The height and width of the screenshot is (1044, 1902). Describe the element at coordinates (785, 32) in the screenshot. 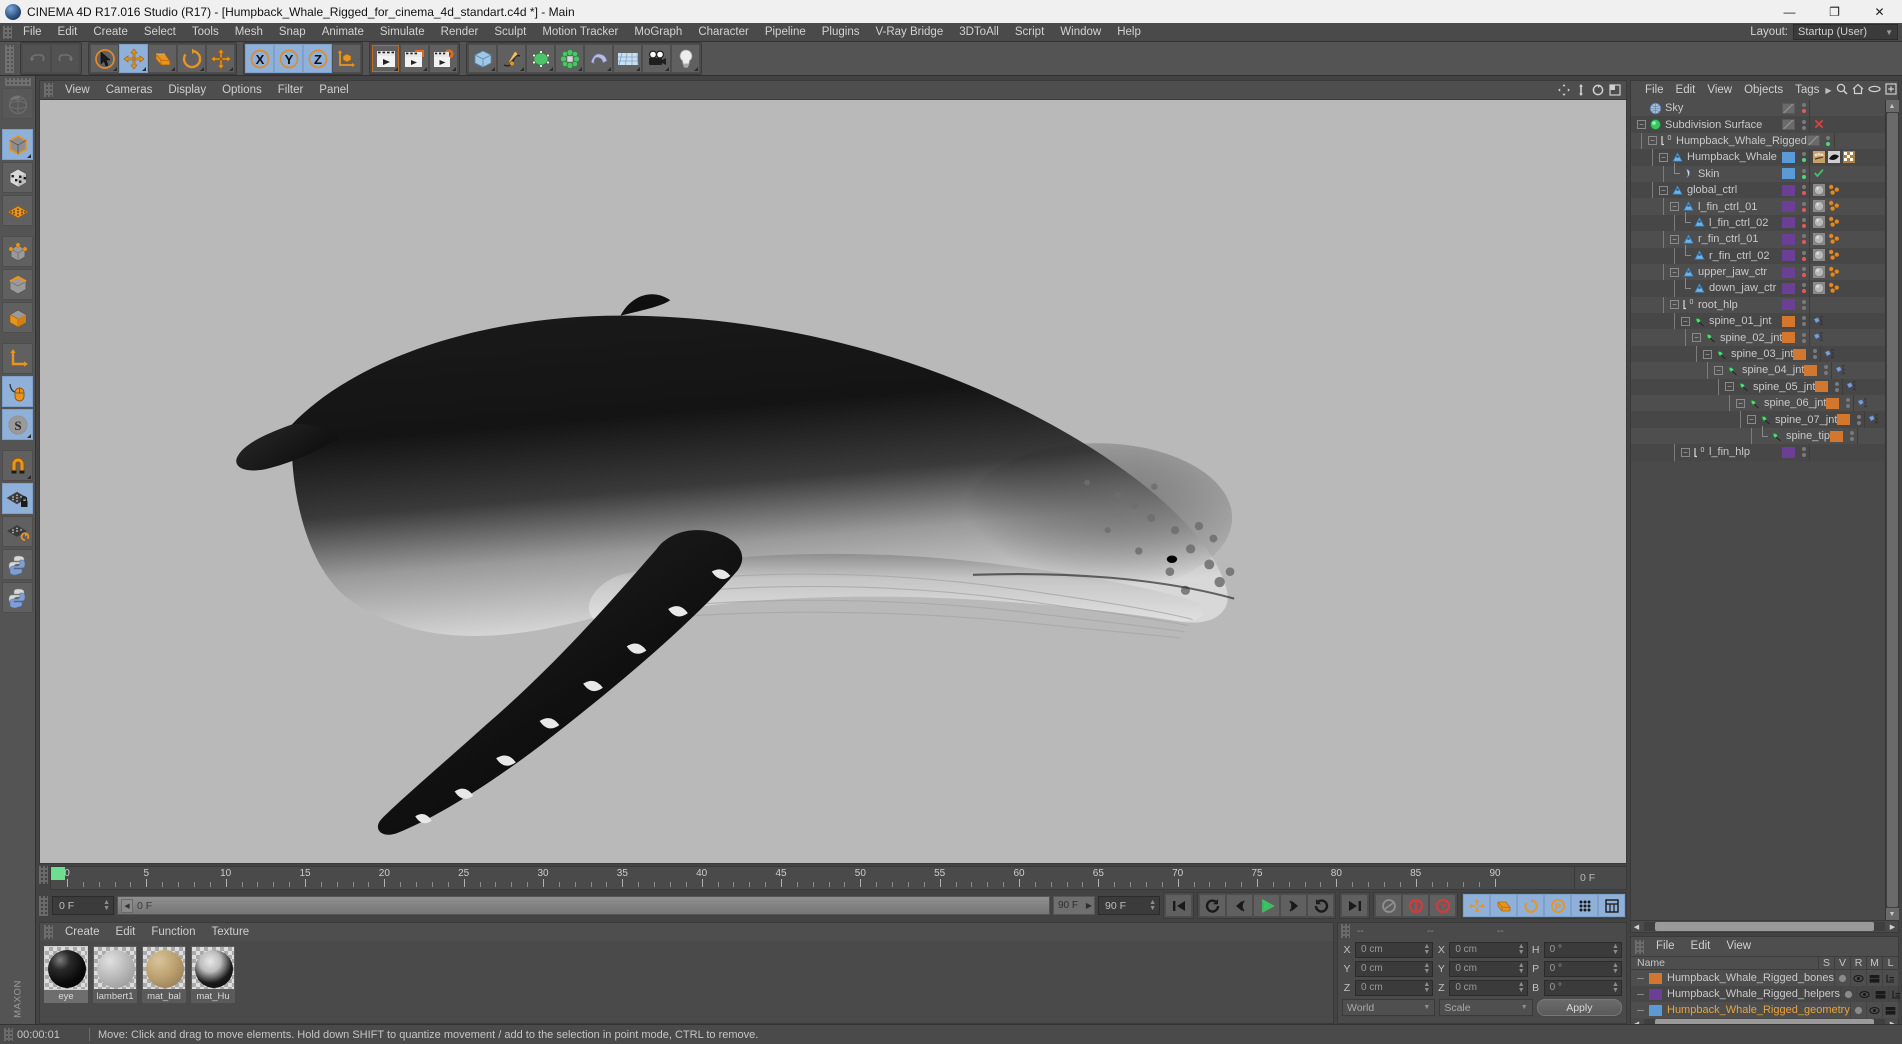

I see `menu-item-pipeline: Pipeline` at that location.